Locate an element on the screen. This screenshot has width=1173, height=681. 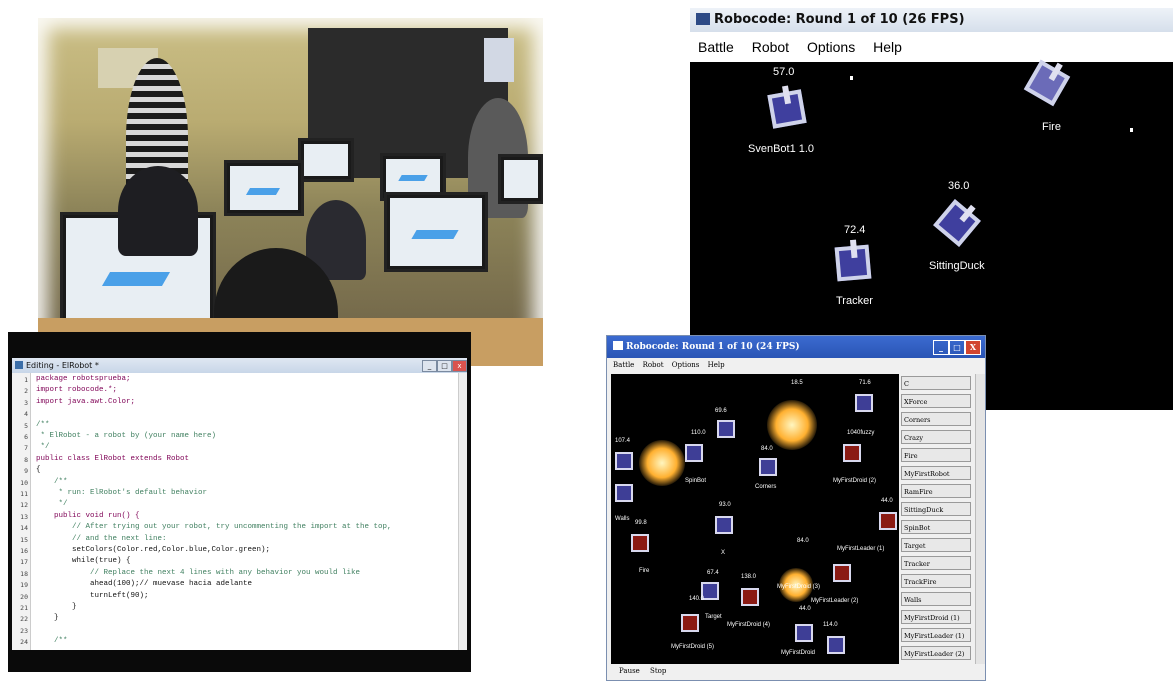
close-button: X is located at coordinates (973, 347).